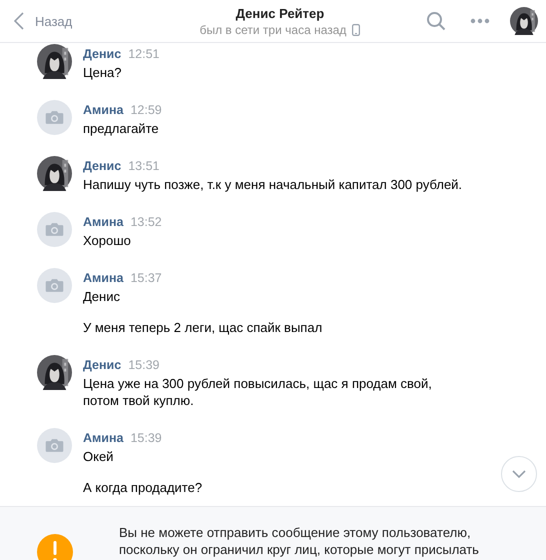  I want to click on message-time: 12:51, so click(144, 54).